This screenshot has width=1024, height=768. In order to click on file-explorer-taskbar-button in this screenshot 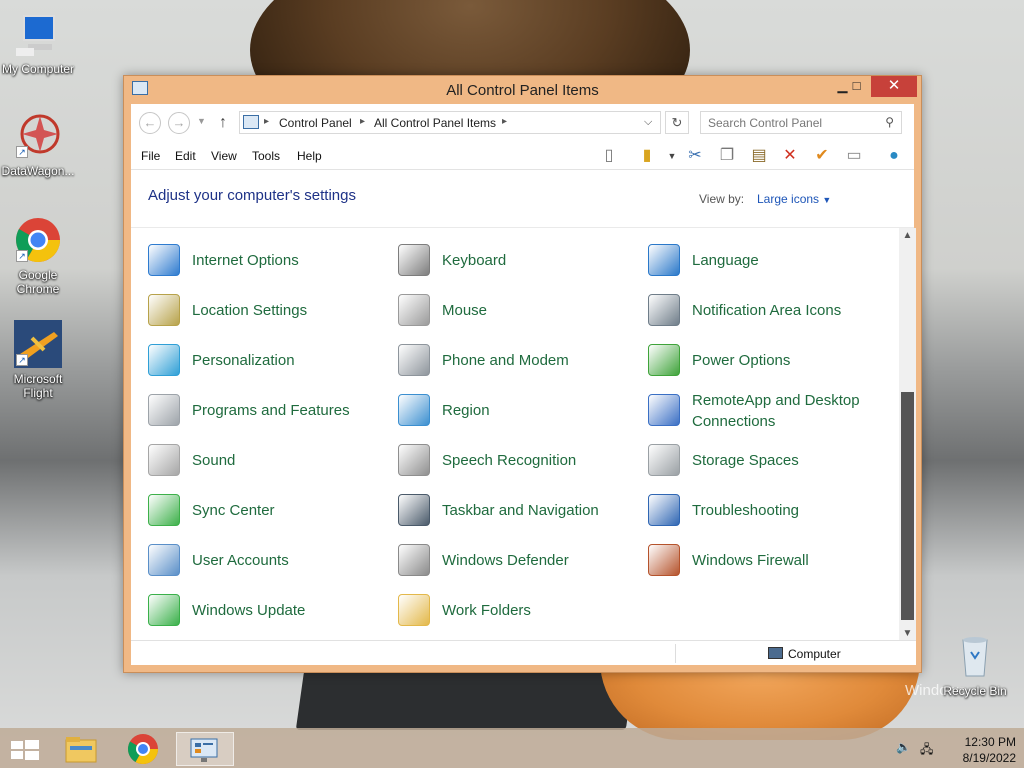, I will do `click(87, 749)`.